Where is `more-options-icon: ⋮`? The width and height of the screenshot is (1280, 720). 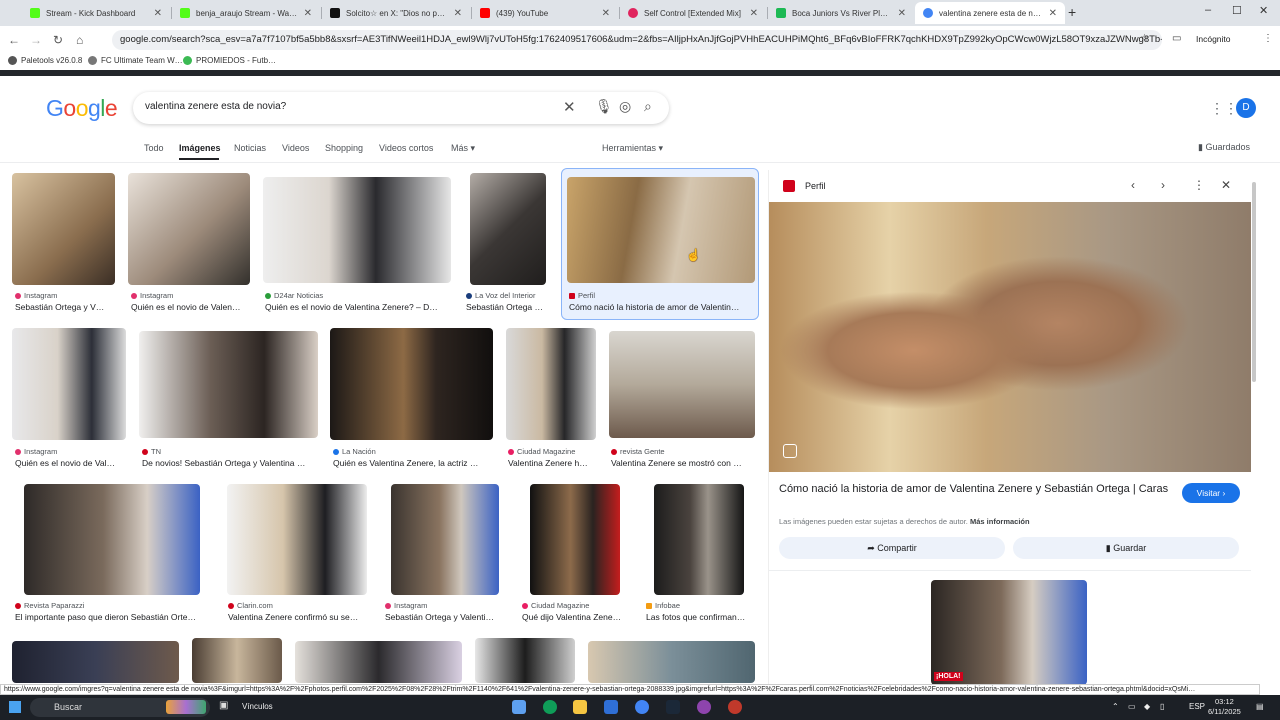 more-options-icon: ⋮ is located at coordinates (1199, 185).